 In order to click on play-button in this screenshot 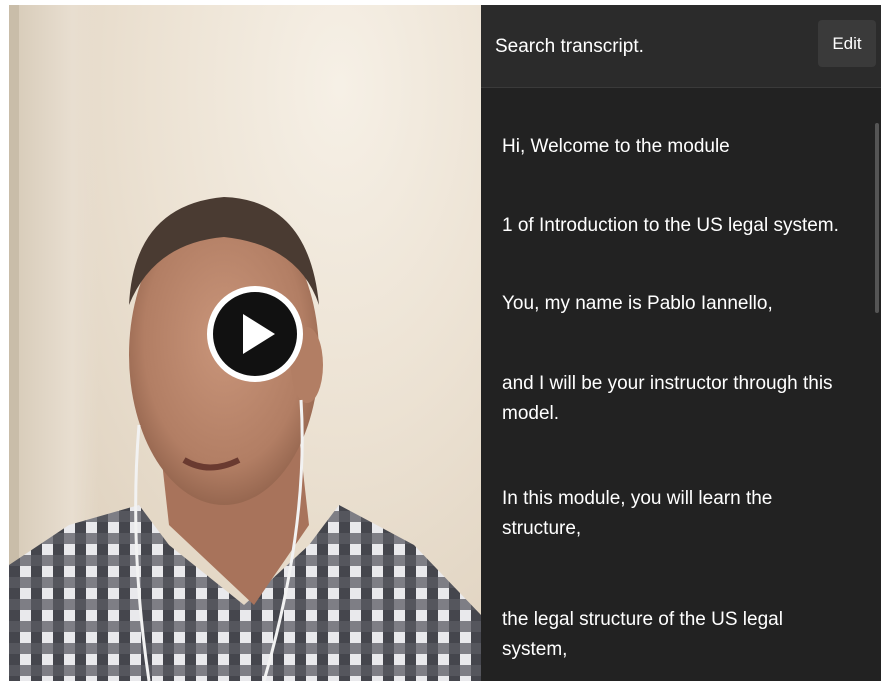, I will do `click(255, 334)`.